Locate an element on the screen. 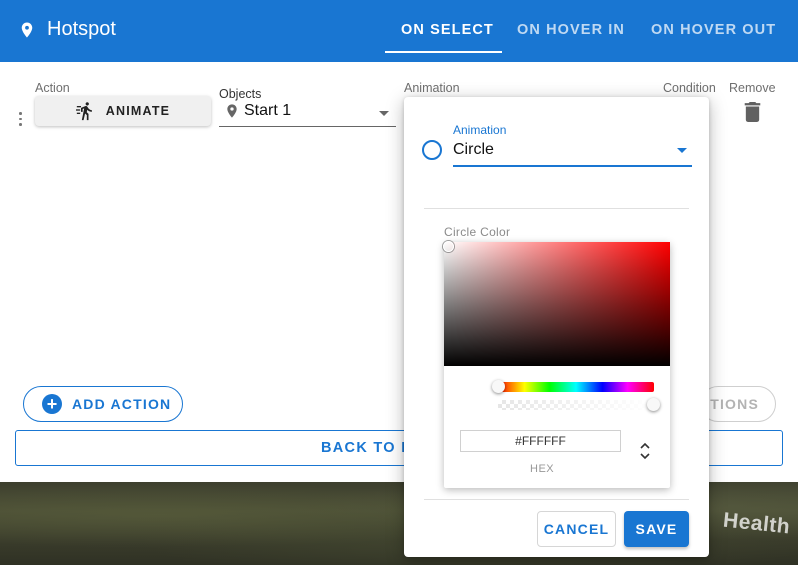 The width and height of the screenshot is (798, 565). animation-select: Circle is located at coordinates (572, 153).